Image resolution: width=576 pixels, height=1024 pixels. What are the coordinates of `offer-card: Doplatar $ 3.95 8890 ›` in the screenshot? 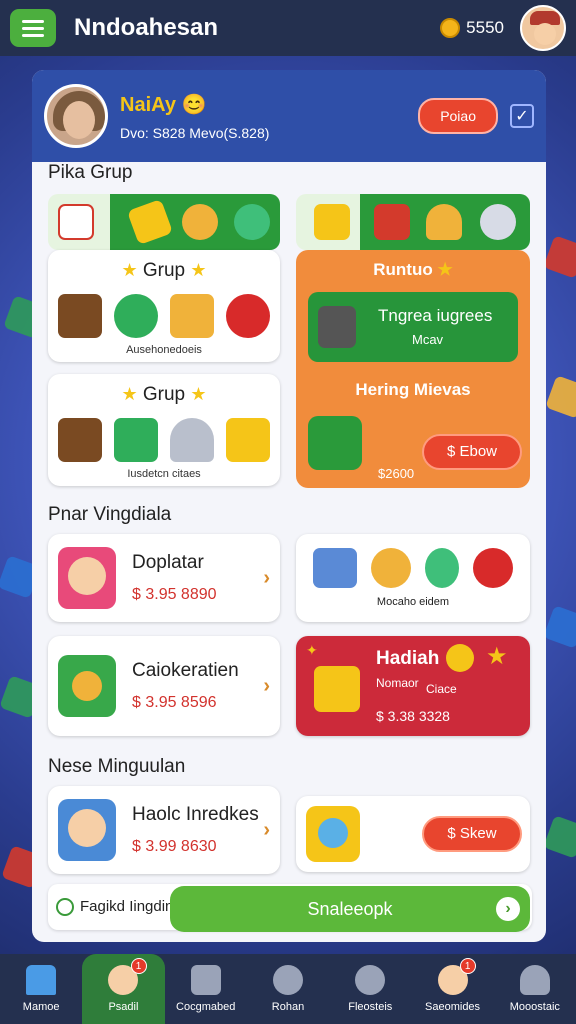 It's located at (164, 578).